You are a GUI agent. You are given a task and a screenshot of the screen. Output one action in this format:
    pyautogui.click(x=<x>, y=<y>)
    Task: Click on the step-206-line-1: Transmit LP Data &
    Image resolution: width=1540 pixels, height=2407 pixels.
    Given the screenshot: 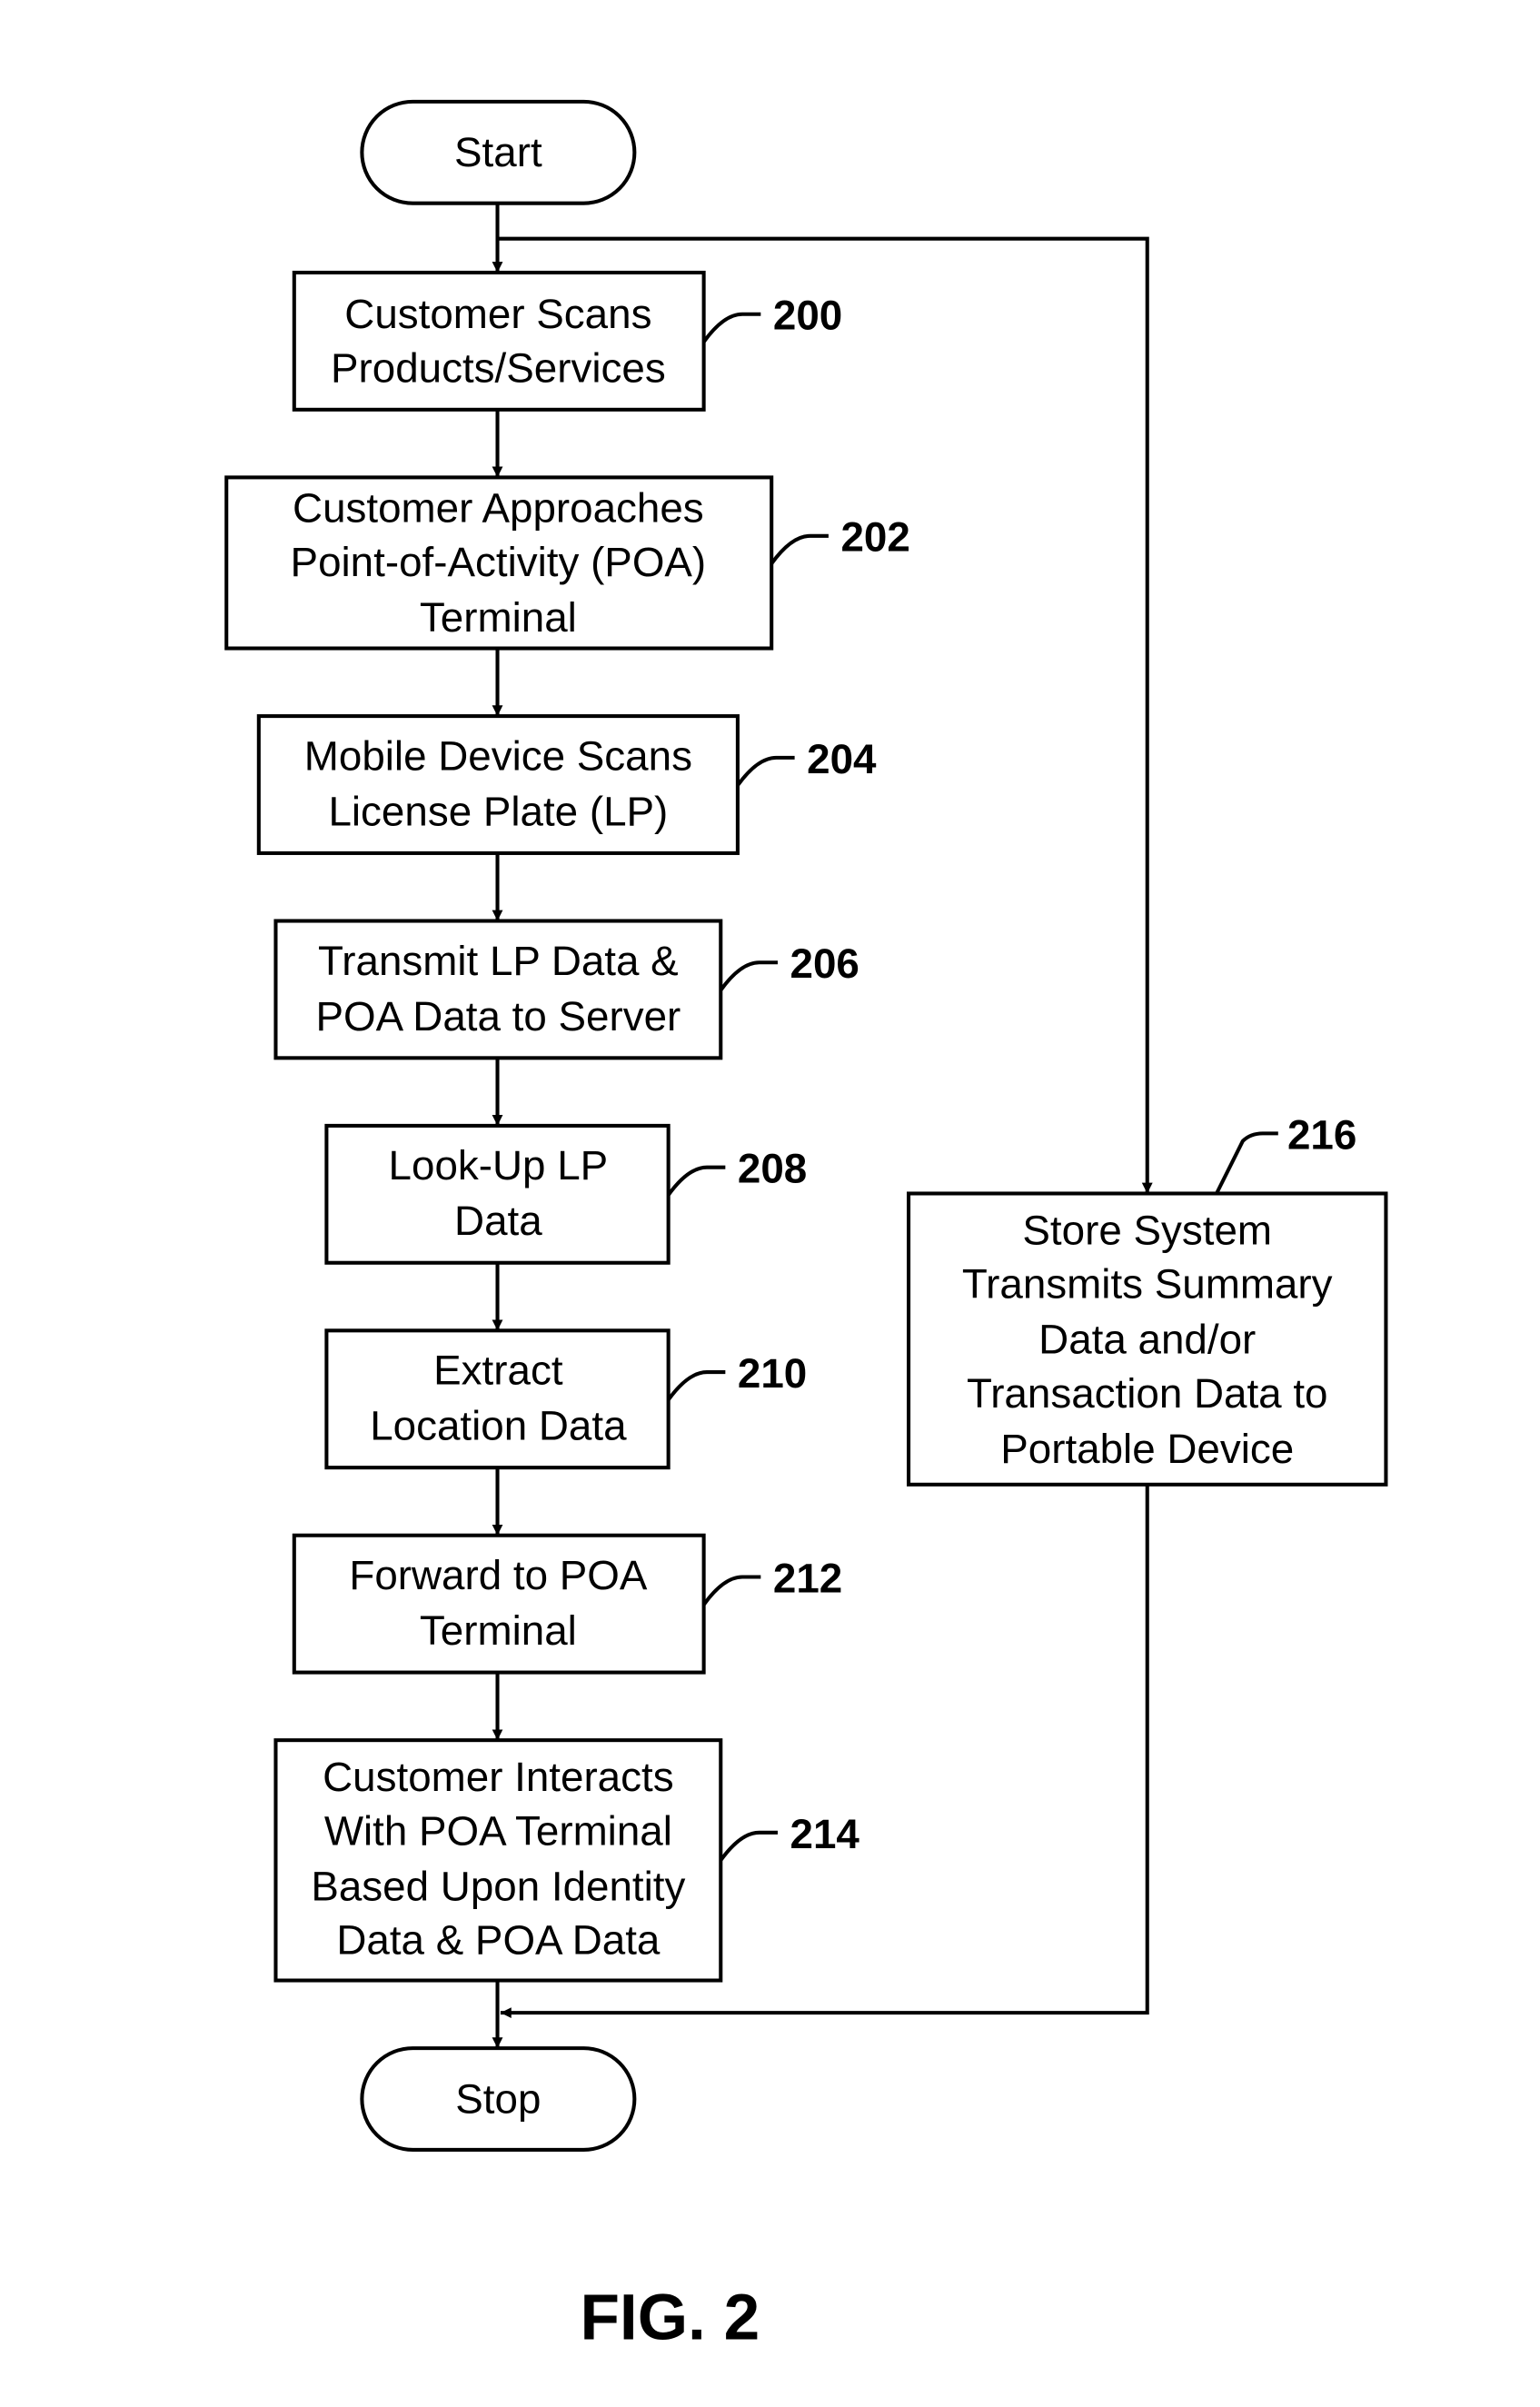 What is the action you would take?
    pyautogui.click(x=498, y=961)
    